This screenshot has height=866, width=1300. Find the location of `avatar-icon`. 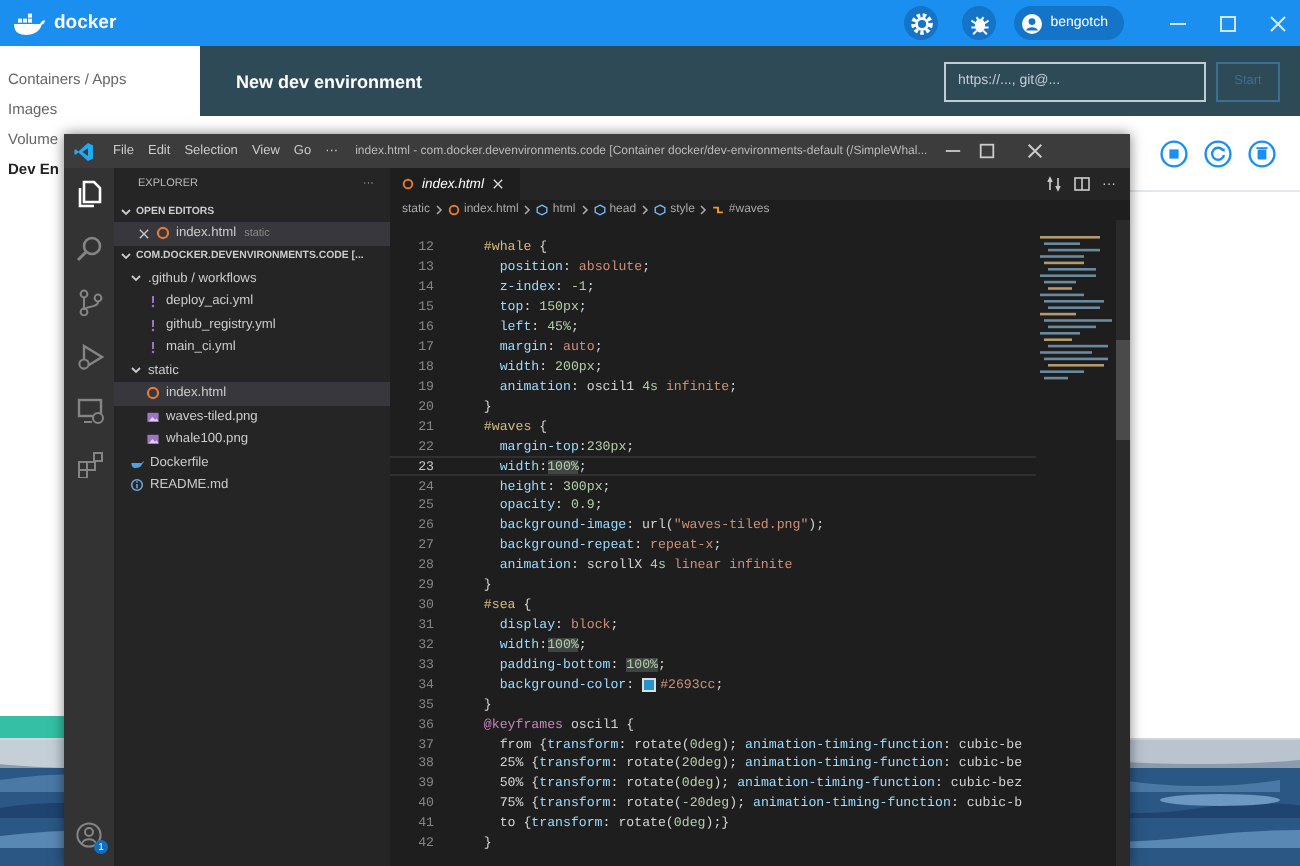

avatar-icon is located at coordinates (1032, 23).